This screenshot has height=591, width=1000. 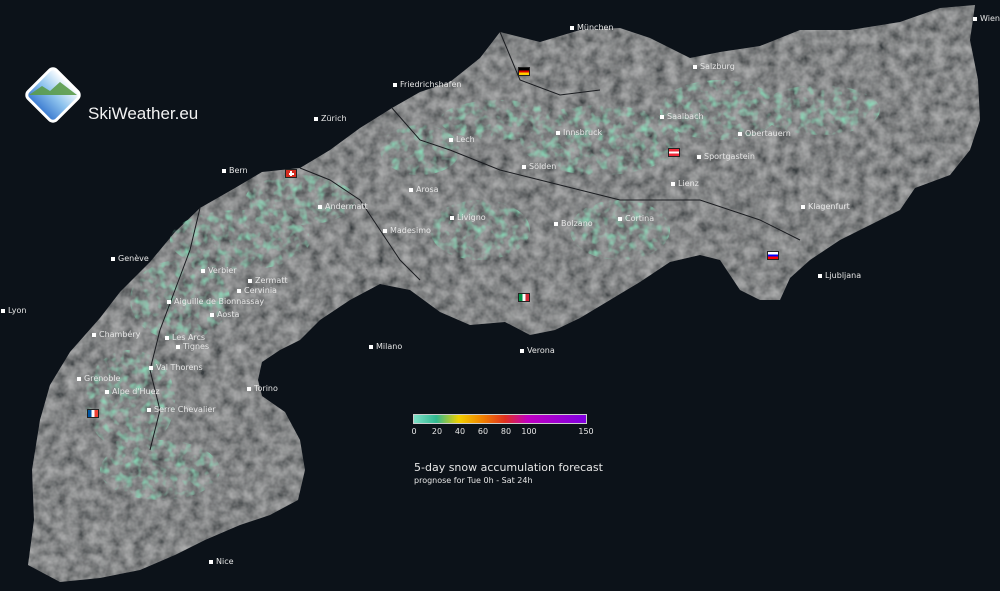 I want to click on city-marker: Klagenfurt, so click(x=825, y=207).